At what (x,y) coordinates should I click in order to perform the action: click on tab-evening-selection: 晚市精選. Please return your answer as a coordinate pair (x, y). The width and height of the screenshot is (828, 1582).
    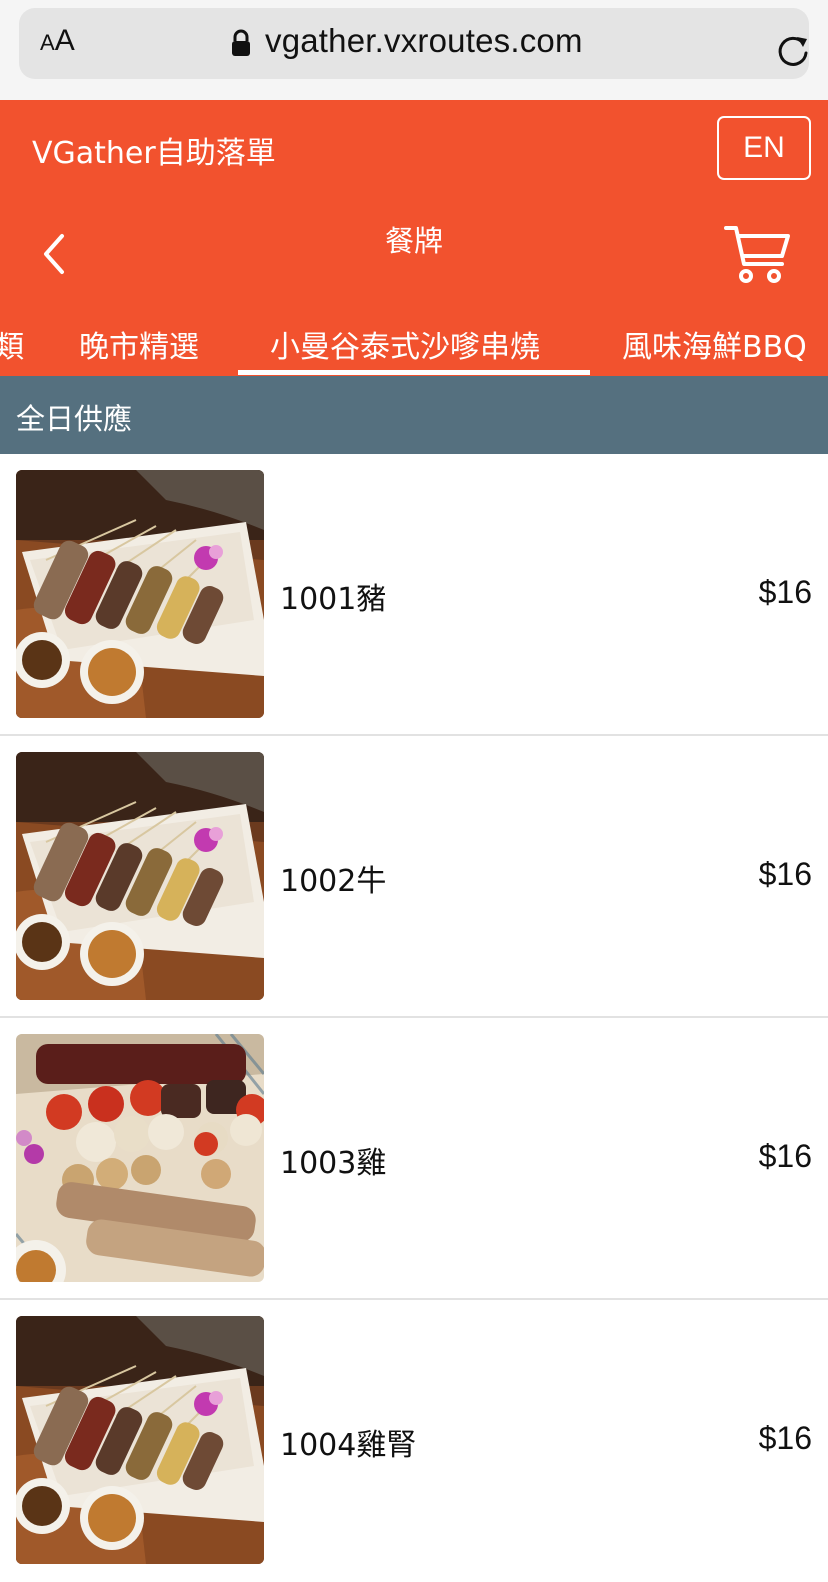
    Looking at the image, I should click on (139, 344).